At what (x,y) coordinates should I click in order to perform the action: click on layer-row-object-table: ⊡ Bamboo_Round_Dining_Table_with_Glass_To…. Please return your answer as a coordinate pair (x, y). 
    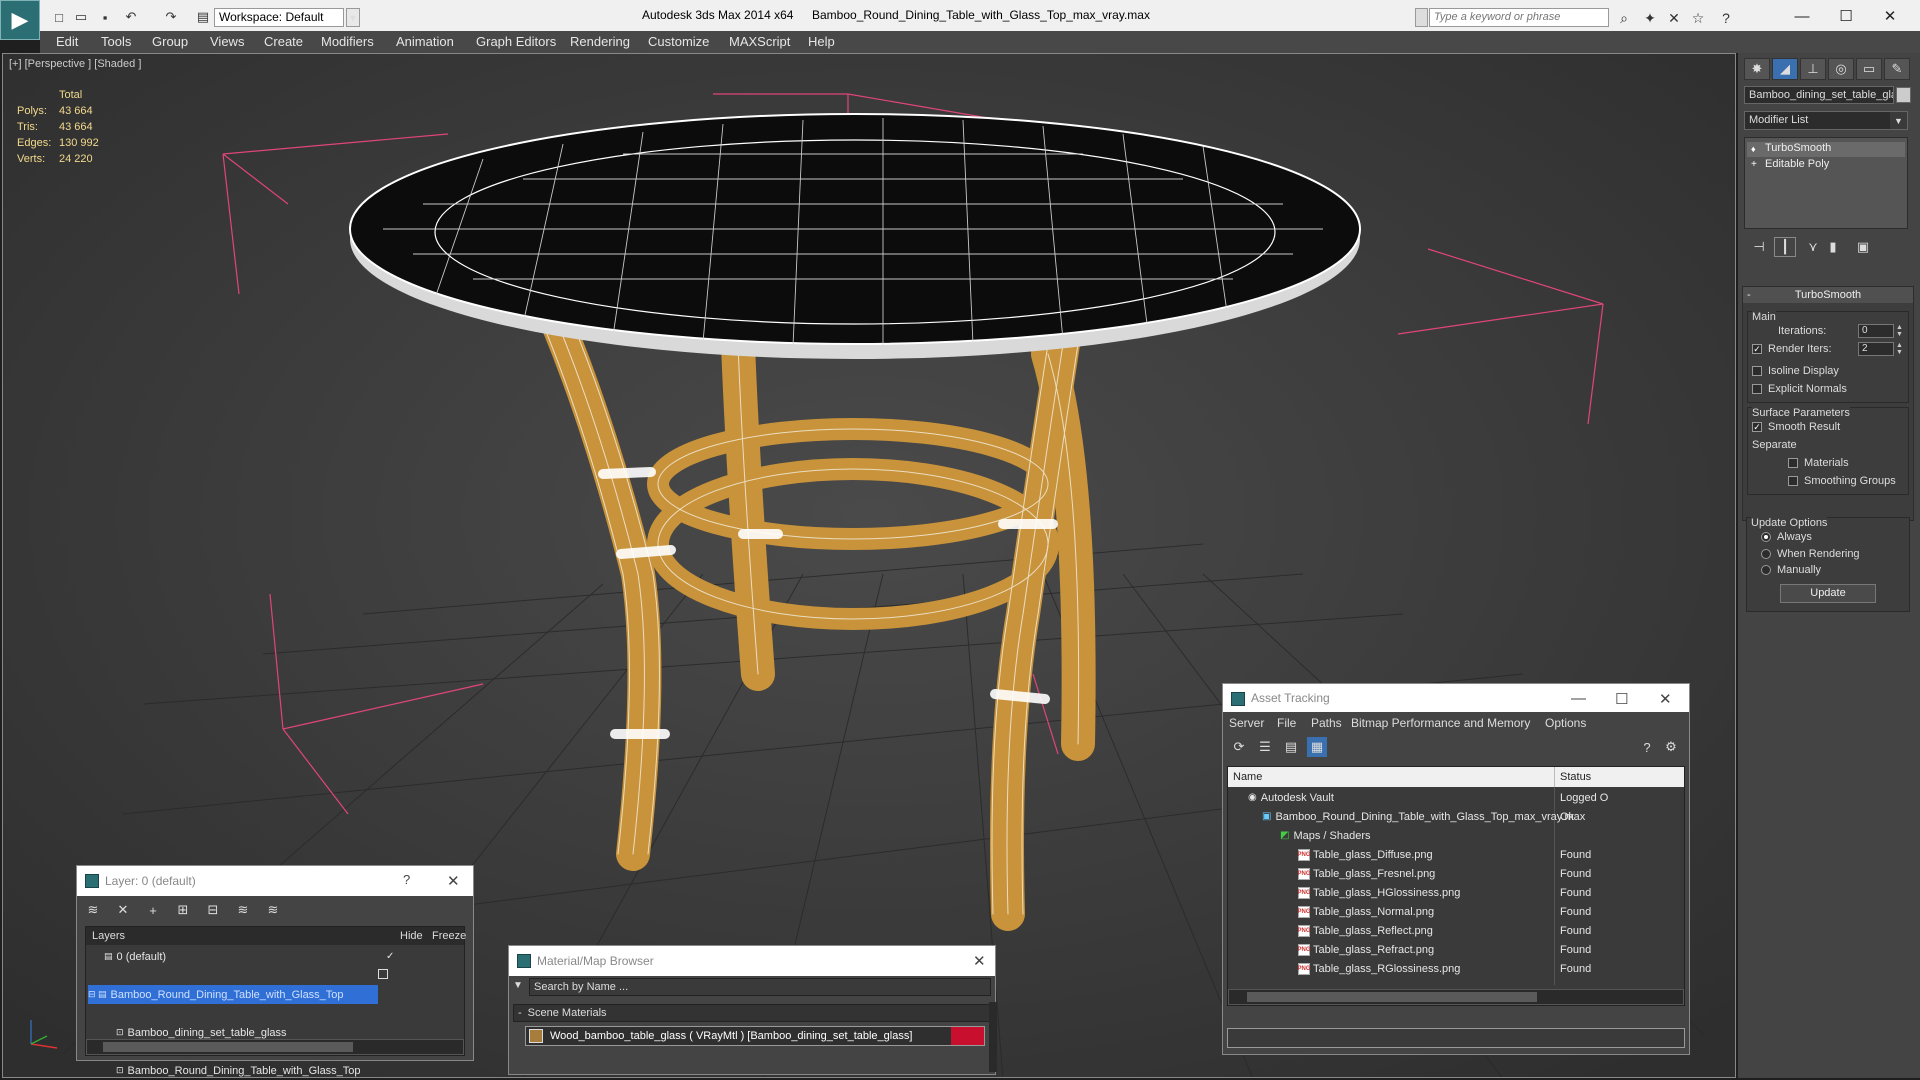
    Looking at the image, I should click on (256, 1070).